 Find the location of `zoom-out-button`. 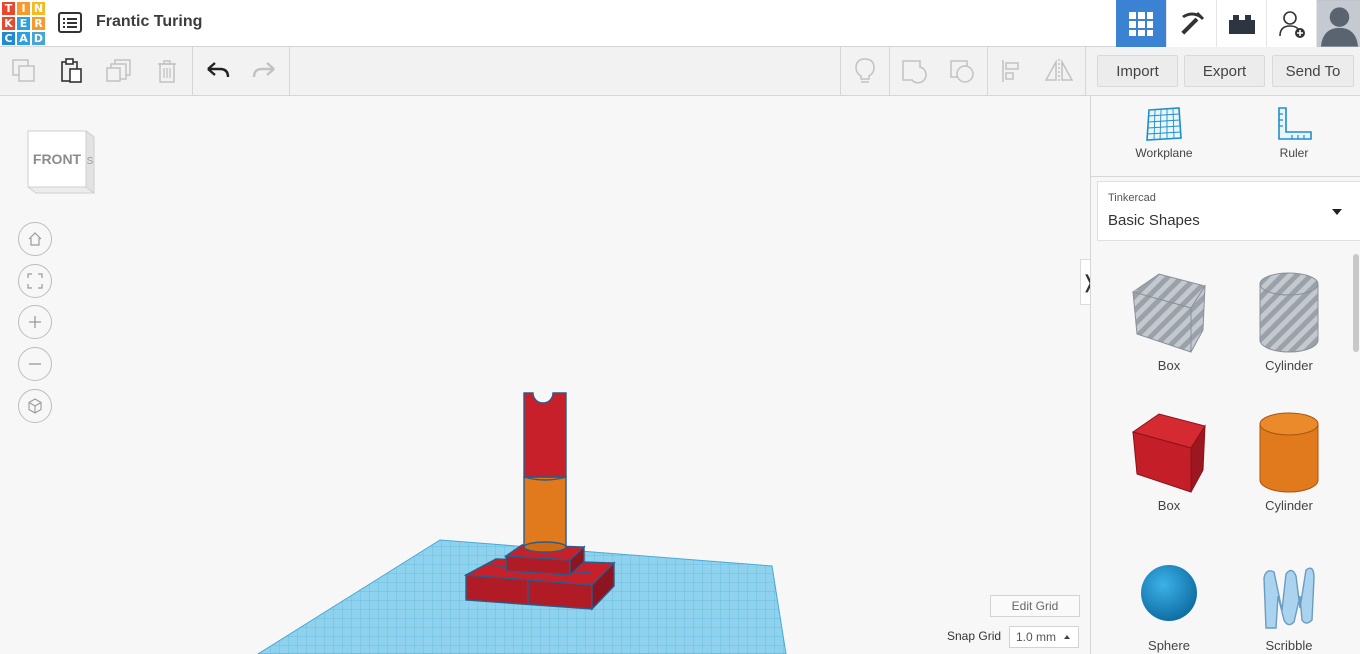

zoom-out-button is located at coordinates (35, 364).